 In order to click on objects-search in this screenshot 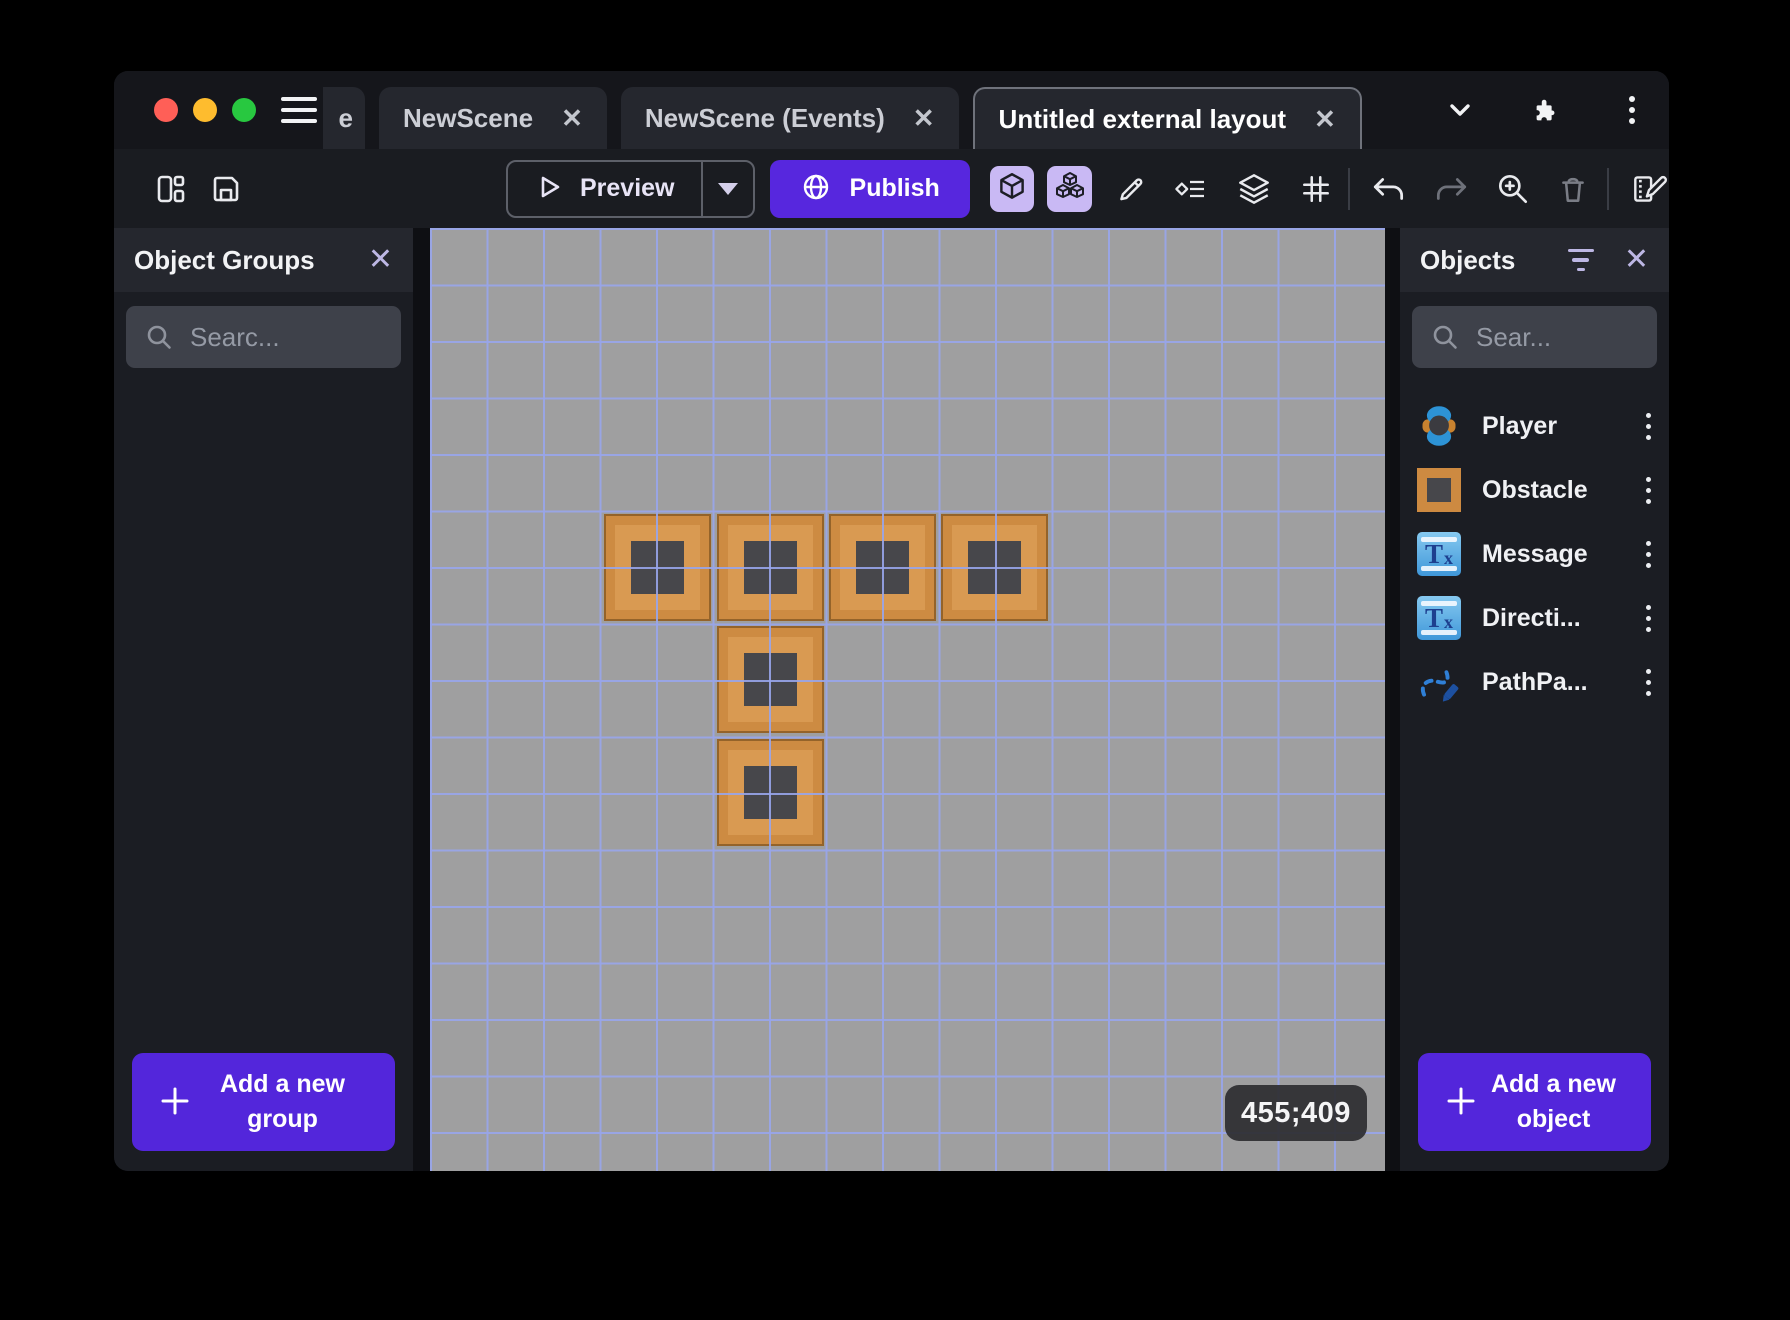, I will do `click(1534, 337)`.